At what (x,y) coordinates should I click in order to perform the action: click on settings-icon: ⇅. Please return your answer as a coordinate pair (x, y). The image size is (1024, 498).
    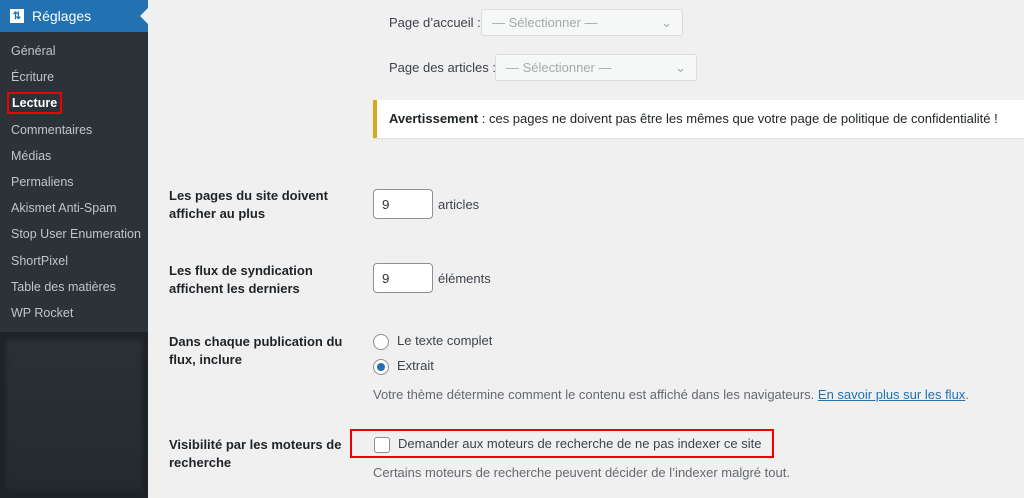
    Looking at the image, I should click on (17, 16).